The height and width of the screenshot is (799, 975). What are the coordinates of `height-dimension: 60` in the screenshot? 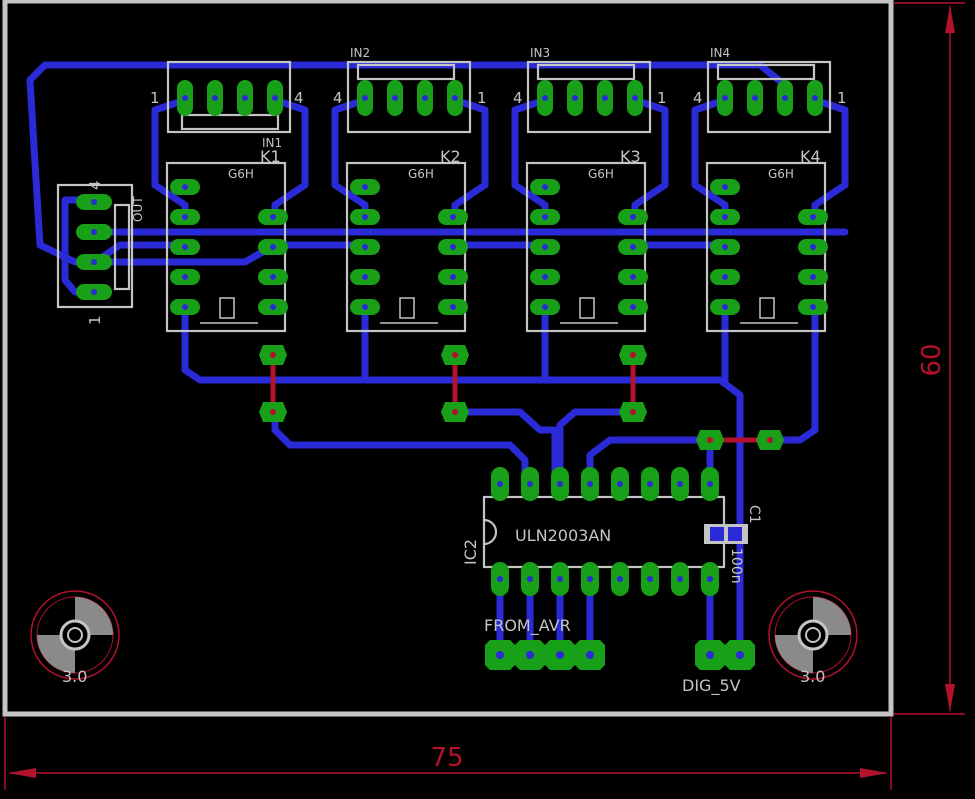 It's located at (929, 358).